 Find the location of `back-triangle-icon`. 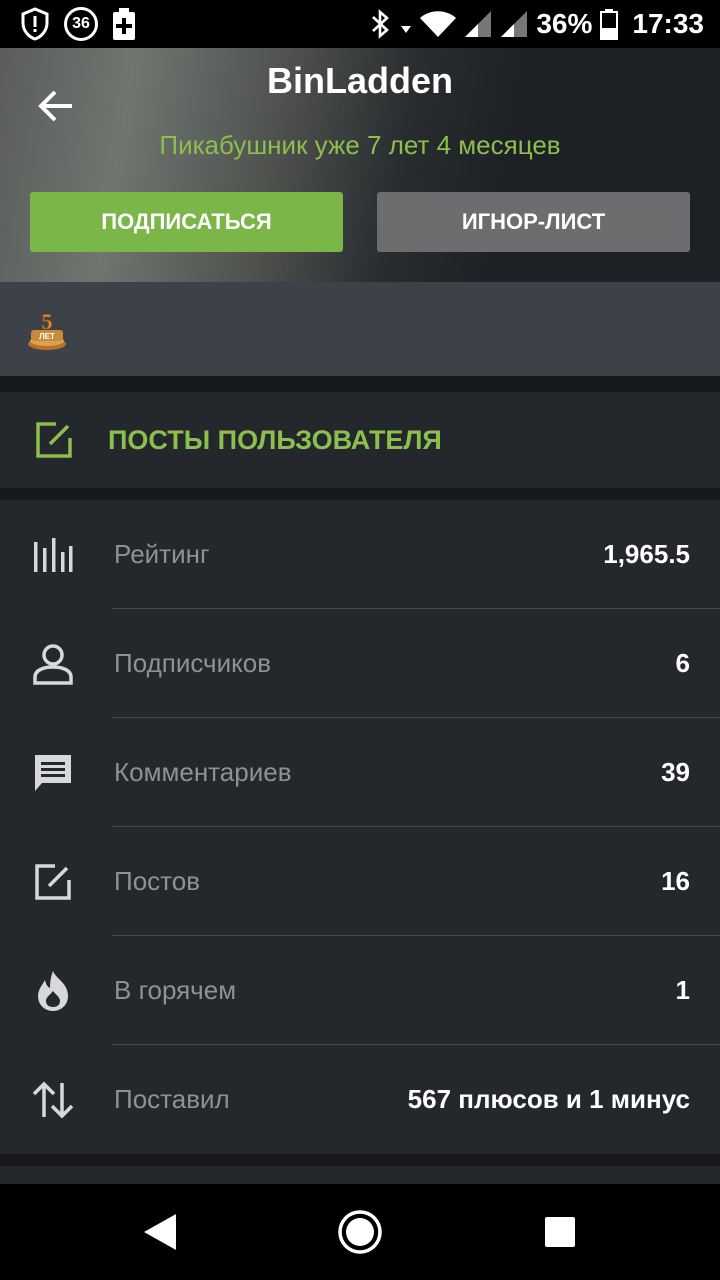

back-triangle-icon is located at coordinates (160, 1232).